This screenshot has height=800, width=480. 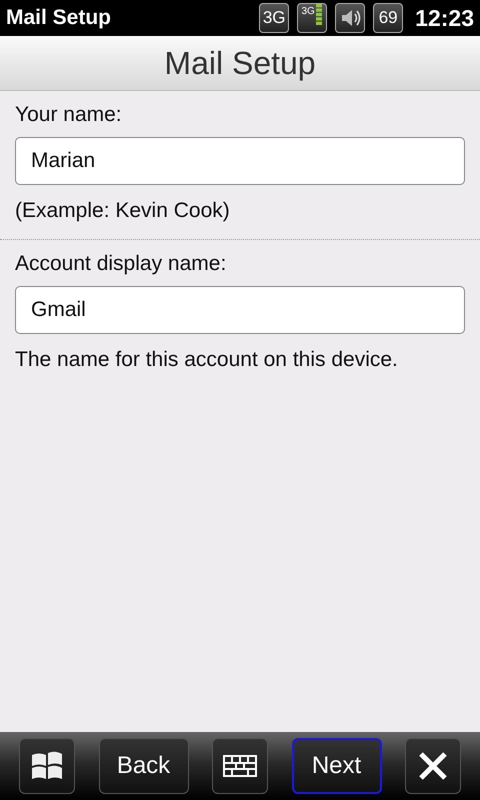 What do you see at coordinates (350, 18) in the screenshot?
I see `speaker-icon` at bounding box center [350, 18].